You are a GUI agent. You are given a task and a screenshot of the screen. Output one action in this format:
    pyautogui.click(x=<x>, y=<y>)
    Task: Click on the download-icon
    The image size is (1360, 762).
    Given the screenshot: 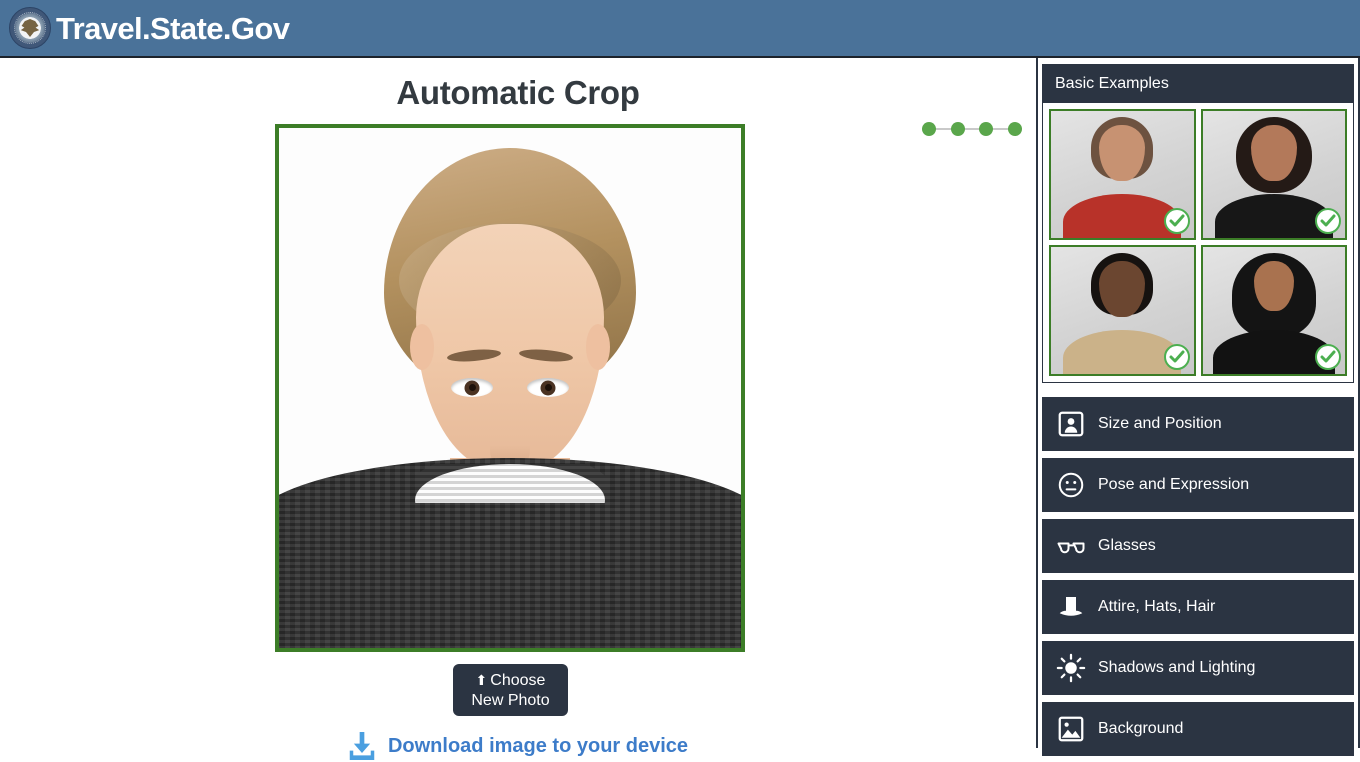 What is the action you would take?
    pyautogui.click(x=362, y=746)
    